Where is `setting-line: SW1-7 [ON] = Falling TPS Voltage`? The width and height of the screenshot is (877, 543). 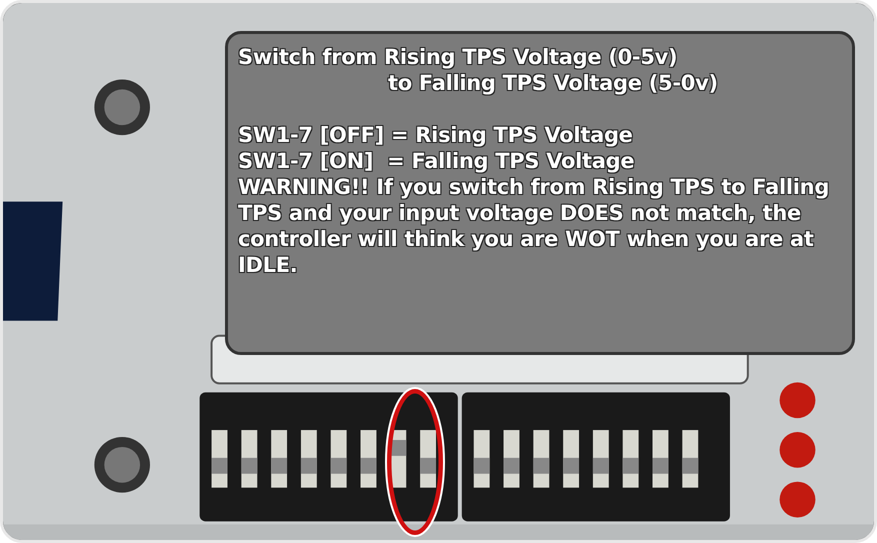 setting-line: SW1-7 [ON] = Falling TPS Voltage is located at coordinates (437, 161).